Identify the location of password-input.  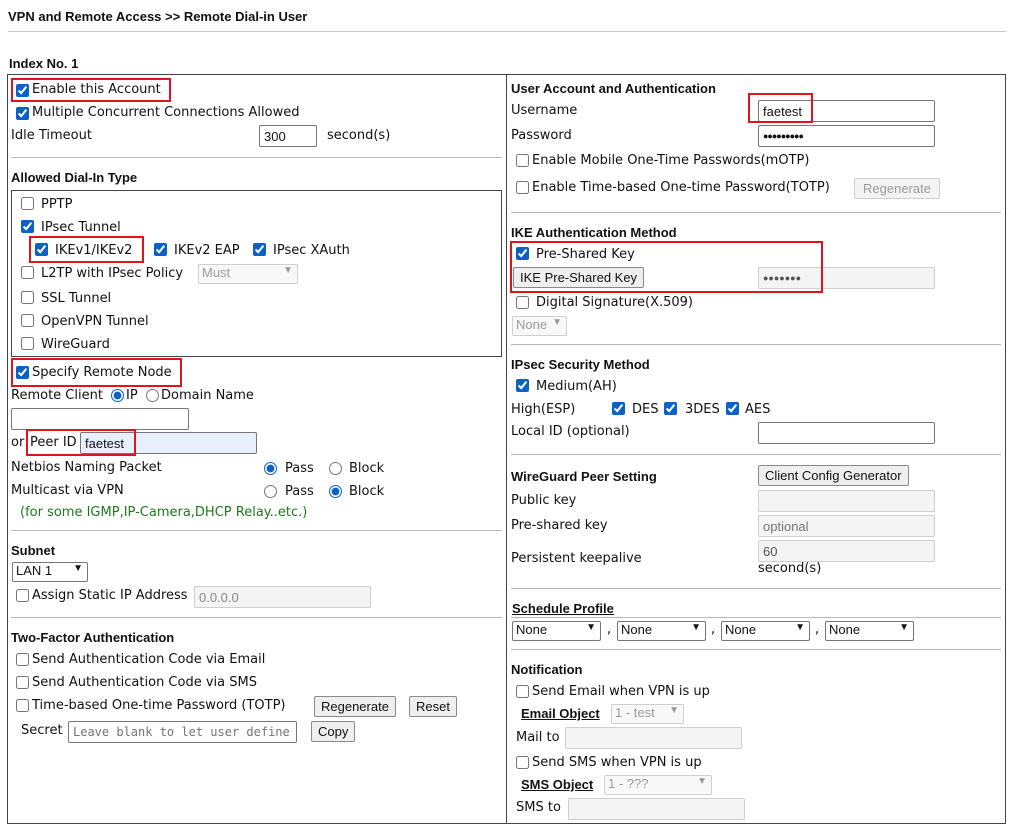
(846, 136).